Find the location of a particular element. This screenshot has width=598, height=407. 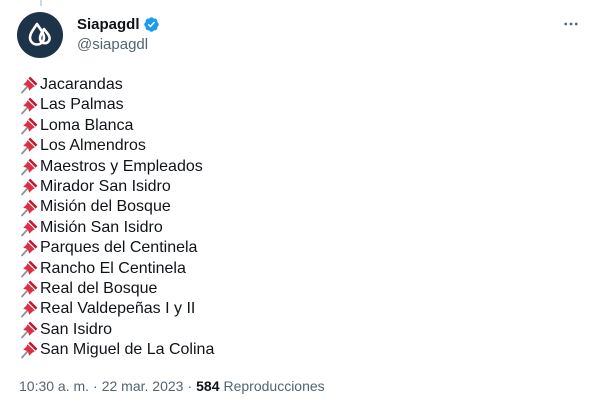

list-item: San Isidro is located at coordinates (116, 330).